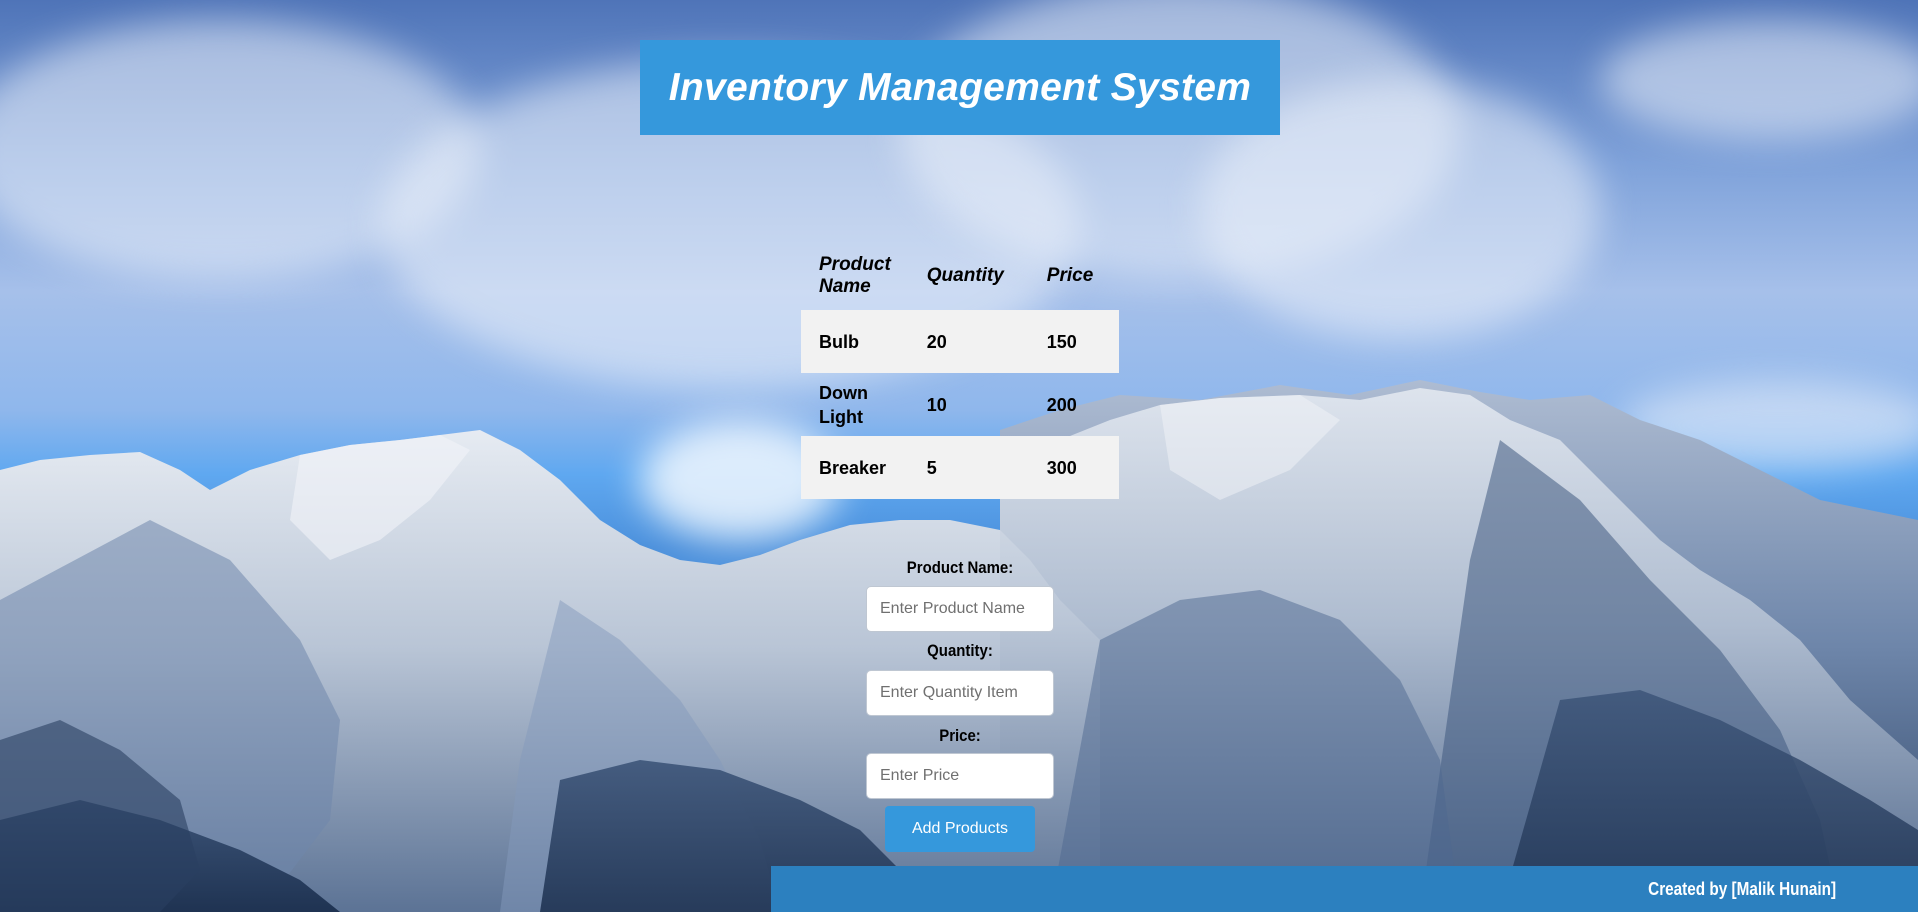 The image size is (1918, 912). I want to click on footer-bar: Created by [Malik Hunain], so click(1344, 889).